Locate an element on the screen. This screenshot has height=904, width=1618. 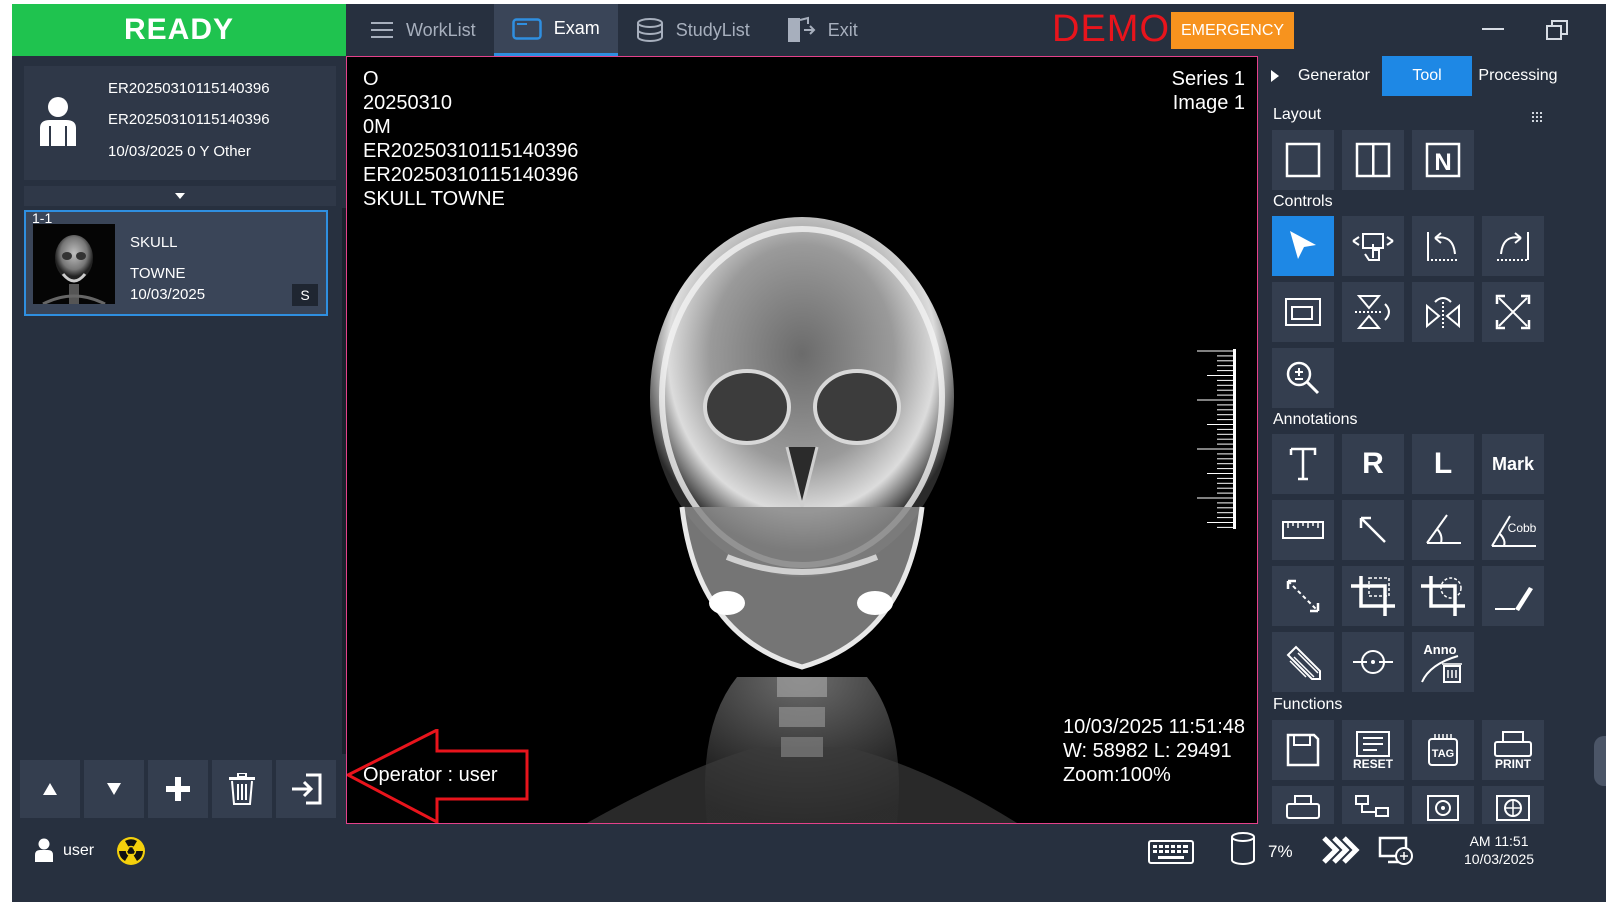
pan-button is located at coordinates (1373, 246).